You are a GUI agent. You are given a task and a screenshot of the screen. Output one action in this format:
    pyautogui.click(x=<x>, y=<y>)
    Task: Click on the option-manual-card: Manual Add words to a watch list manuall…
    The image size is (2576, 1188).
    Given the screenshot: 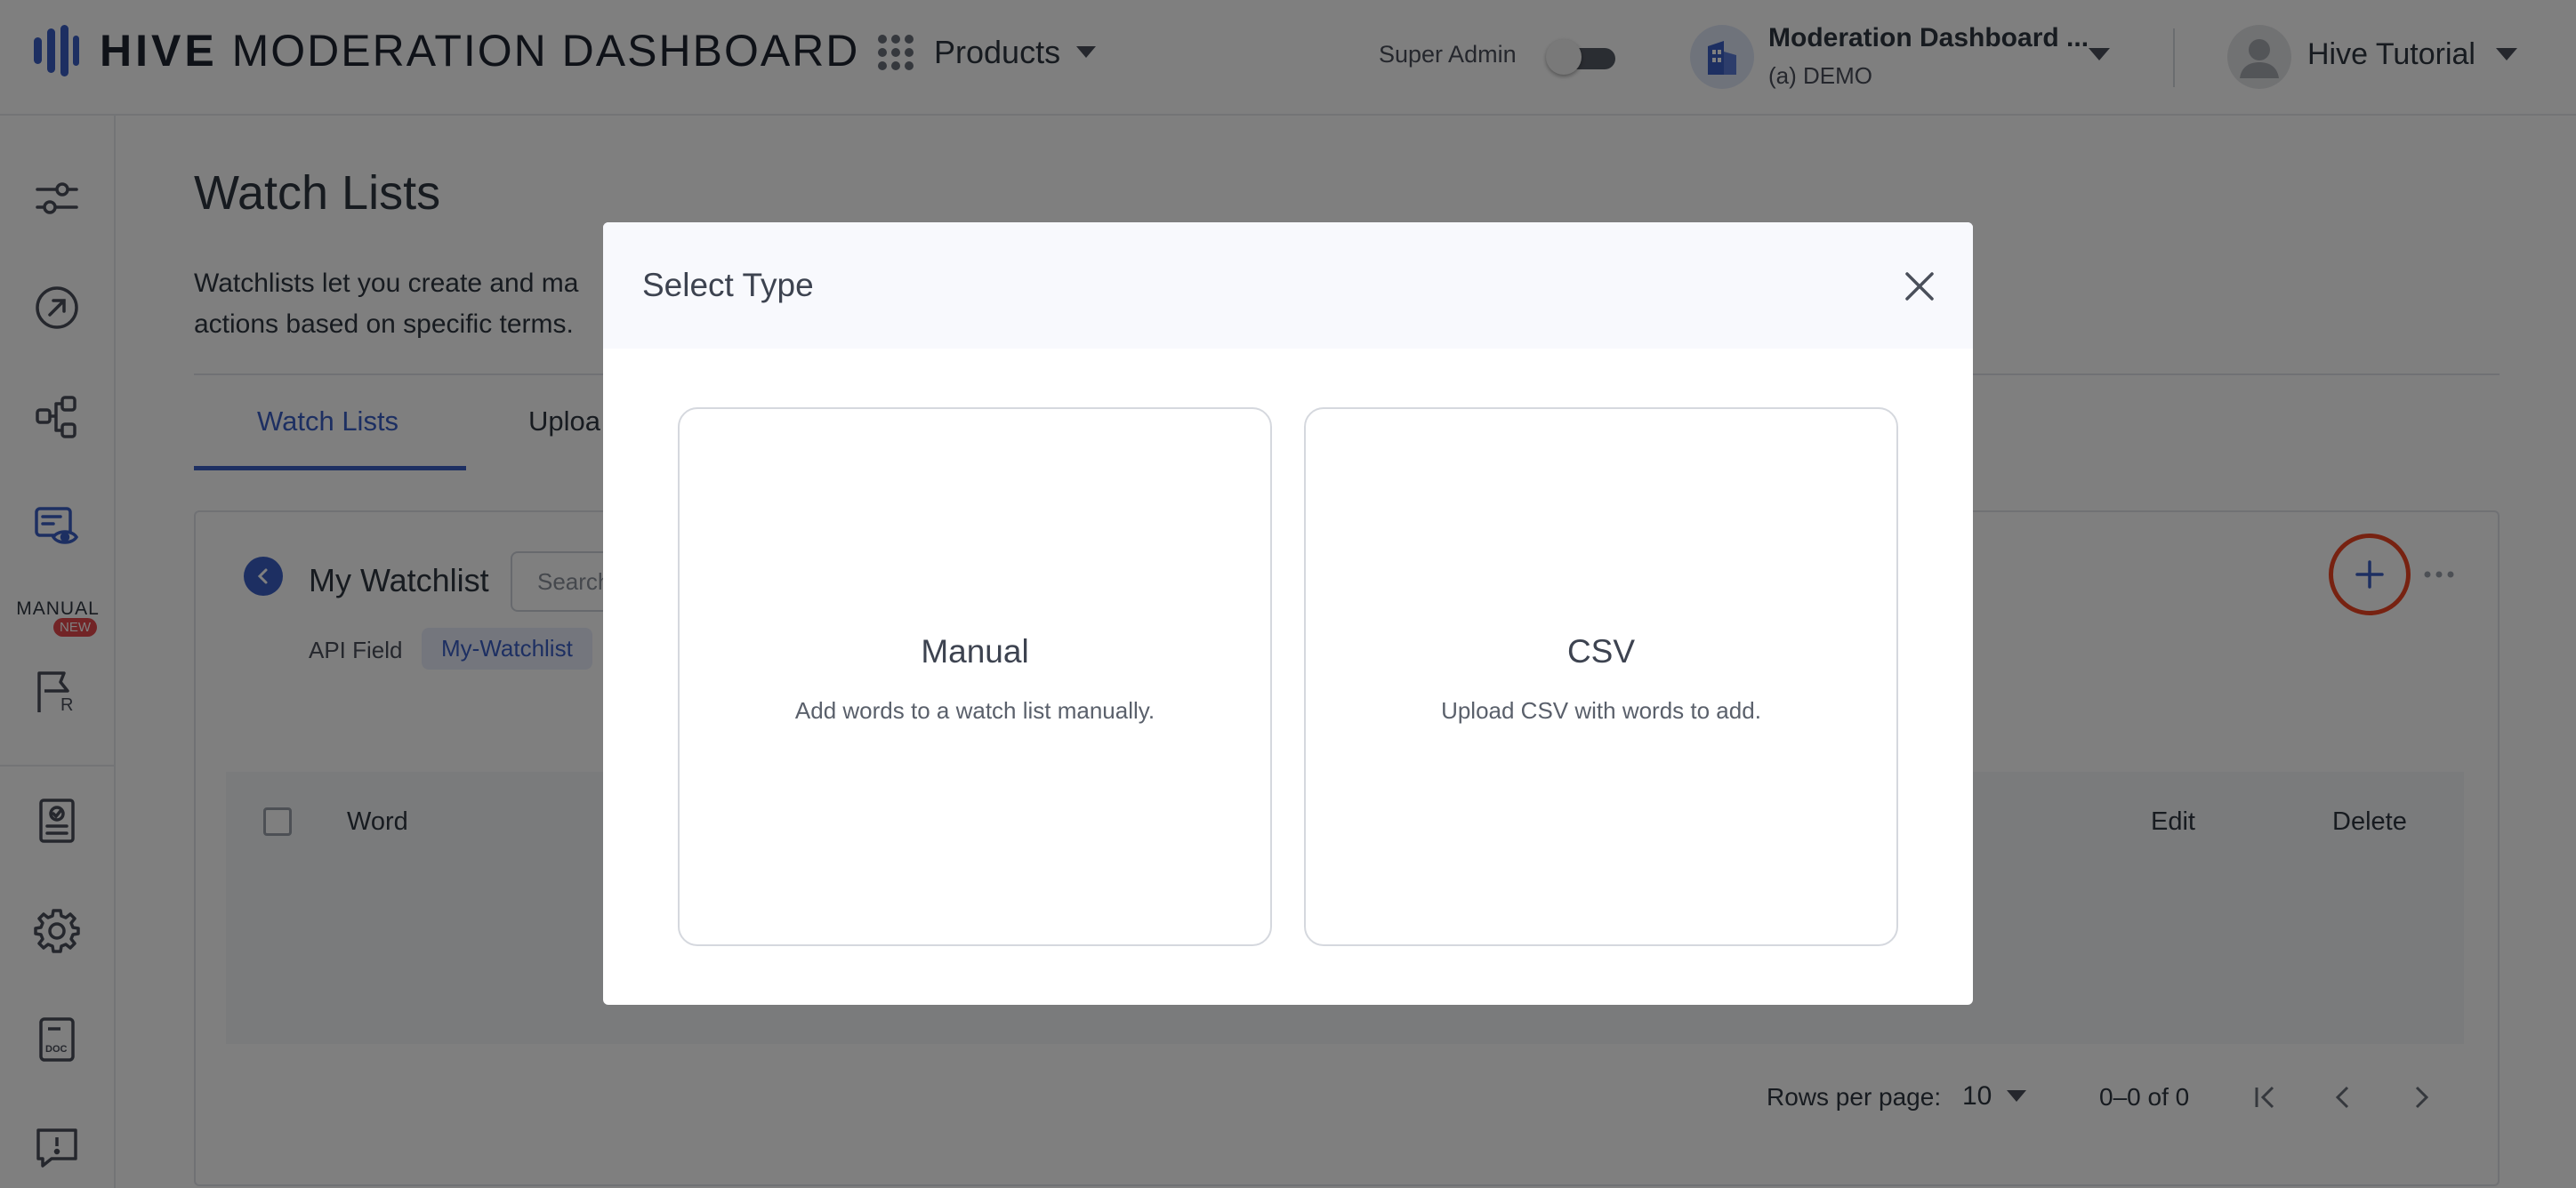 What is the action you would take?
    pyautogui.click(x=975, y=676)
    